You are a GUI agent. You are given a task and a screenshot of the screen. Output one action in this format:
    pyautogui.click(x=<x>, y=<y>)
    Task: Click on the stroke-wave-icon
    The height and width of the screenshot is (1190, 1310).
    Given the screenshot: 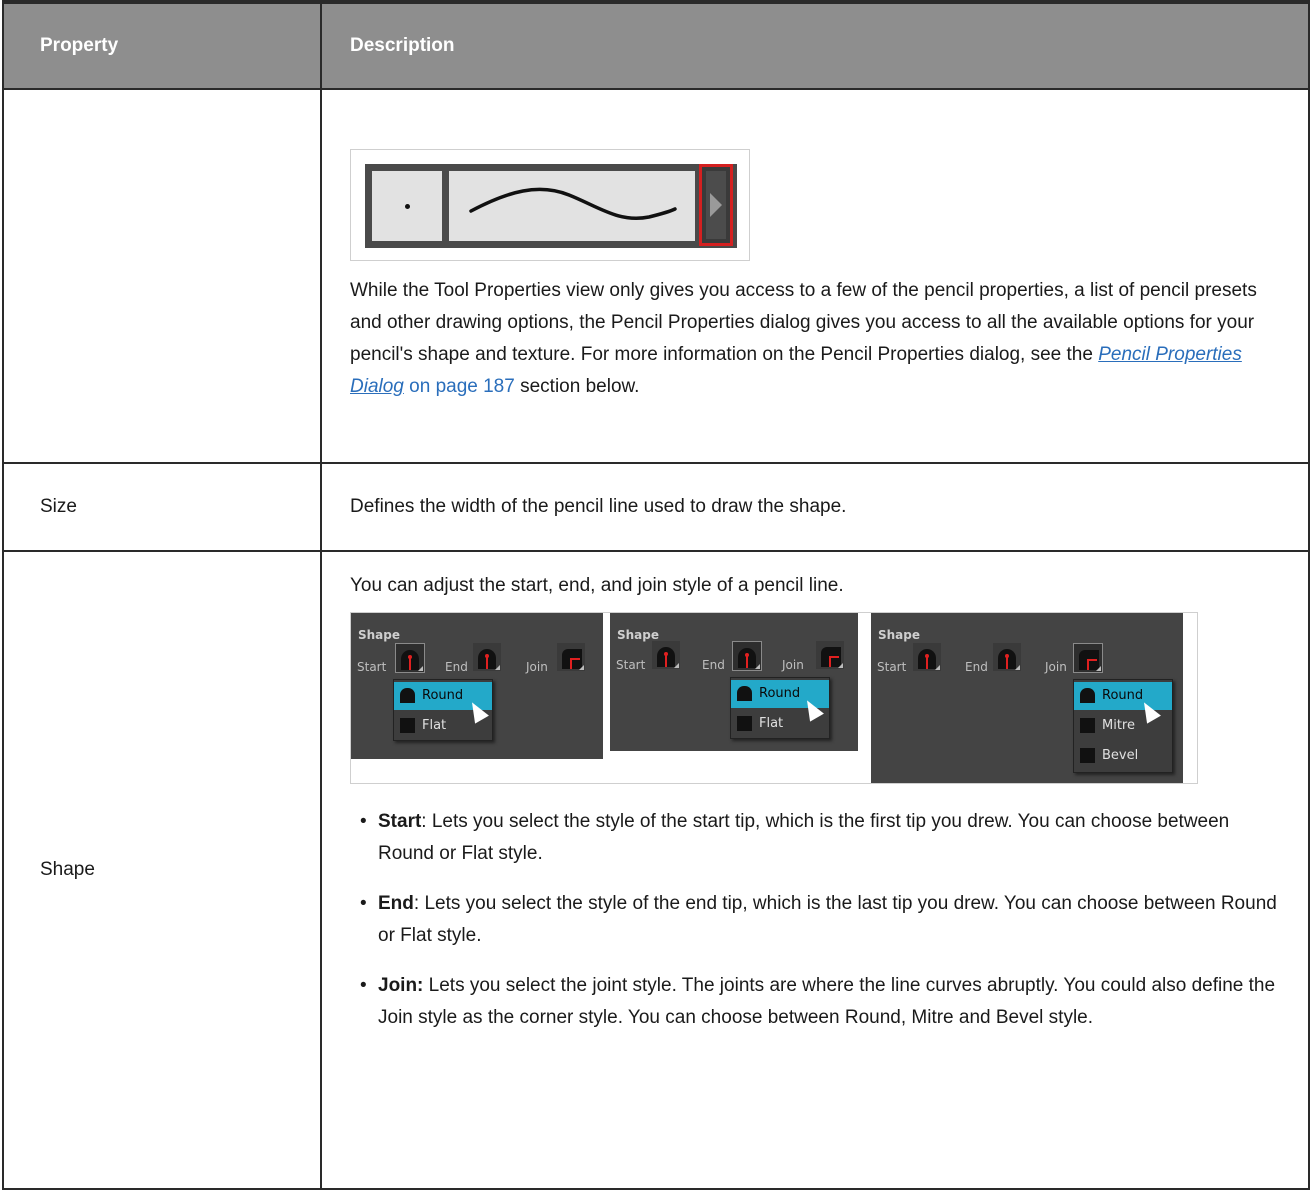 What is the action you would take?
    pyautogui.click(x=573, y=203)
    